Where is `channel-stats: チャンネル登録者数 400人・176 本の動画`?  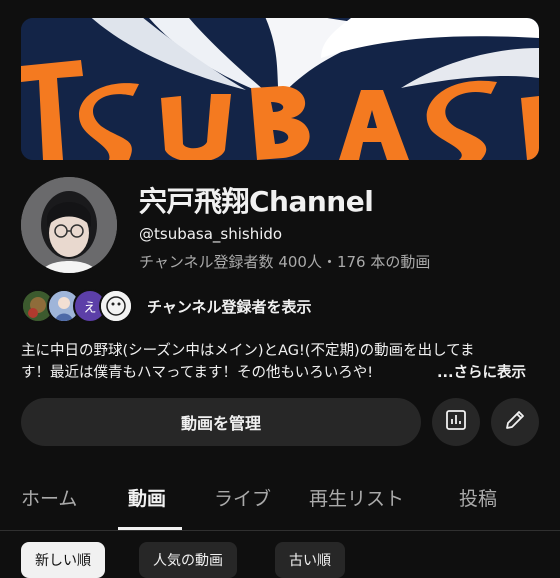
channel-stats: チャンネル登録者数 400人・176 本の動画 is located at coordinates (285, 262).